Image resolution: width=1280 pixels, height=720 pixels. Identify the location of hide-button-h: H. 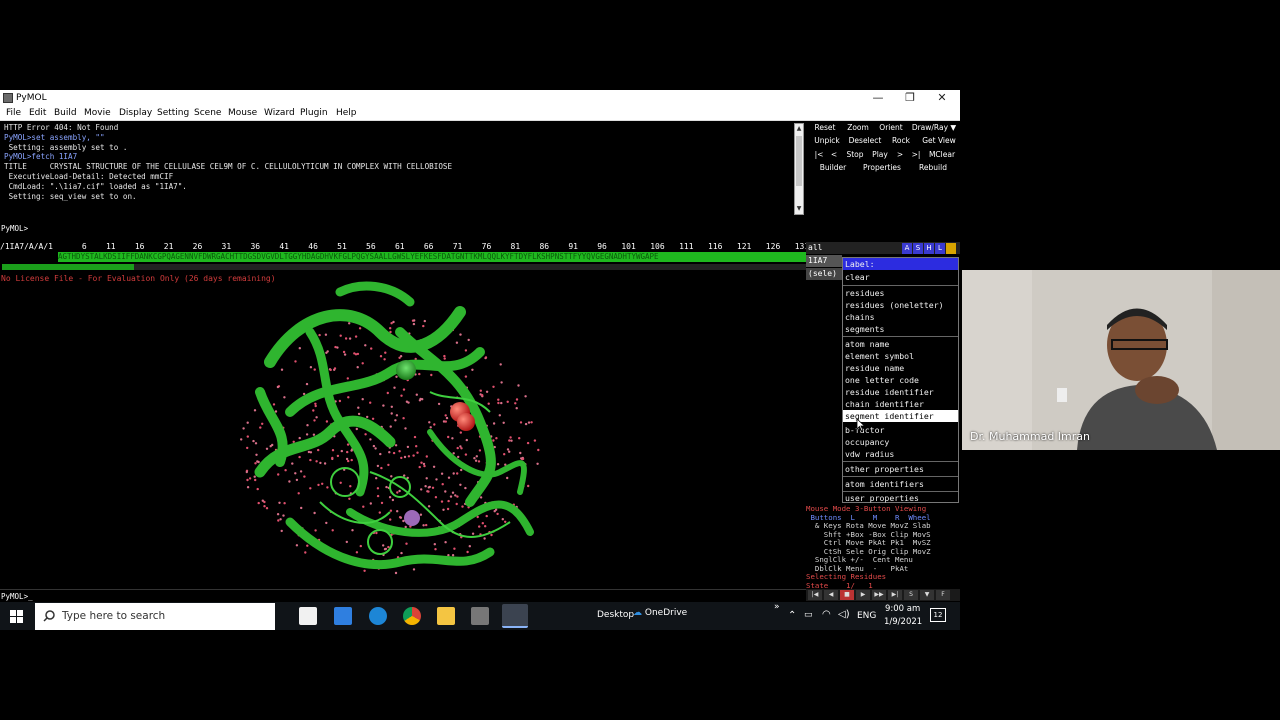
(929, 248).